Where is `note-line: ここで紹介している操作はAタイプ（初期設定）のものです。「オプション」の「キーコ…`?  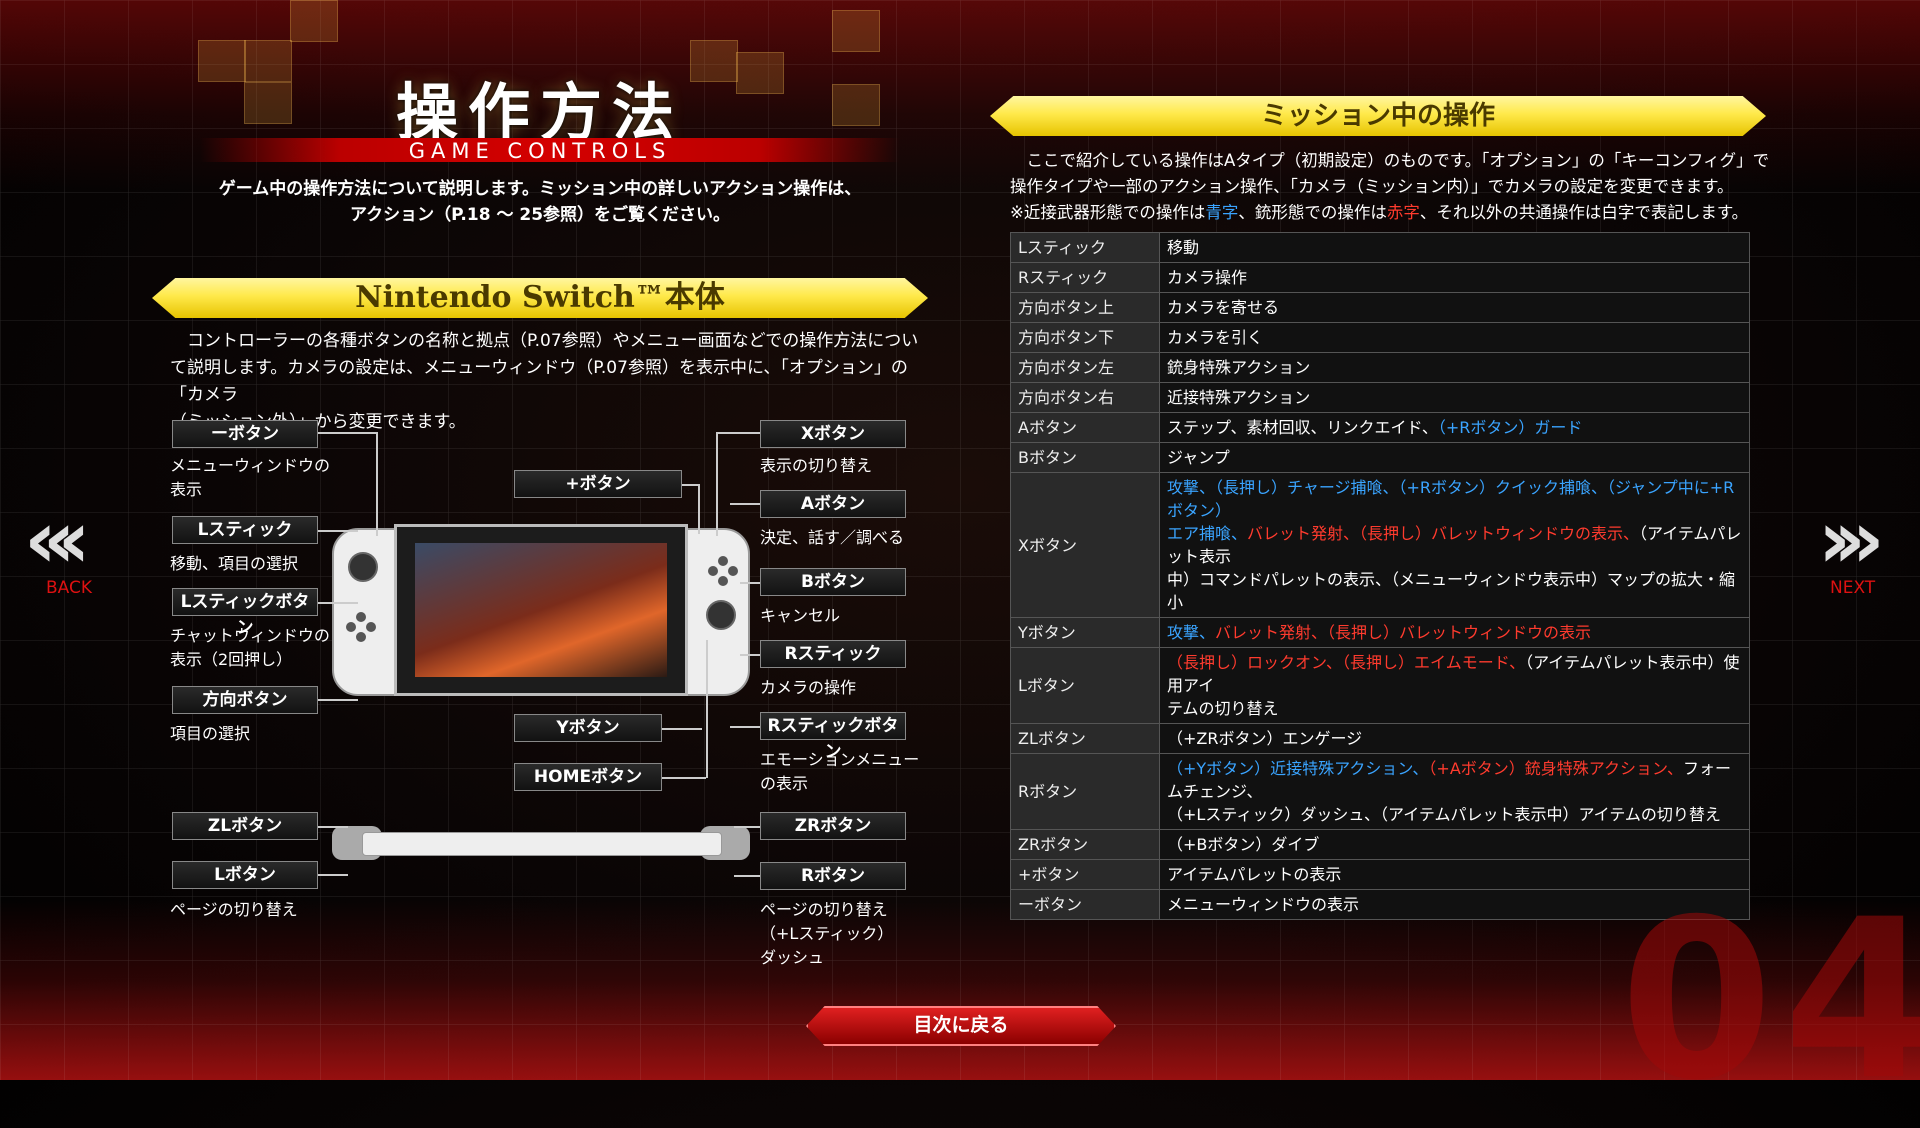 note-line: ここで紹介している操作はAタイプ（初期設定）のものです。「オプション」の「キーコ… is located at coordinates (1390, 160).